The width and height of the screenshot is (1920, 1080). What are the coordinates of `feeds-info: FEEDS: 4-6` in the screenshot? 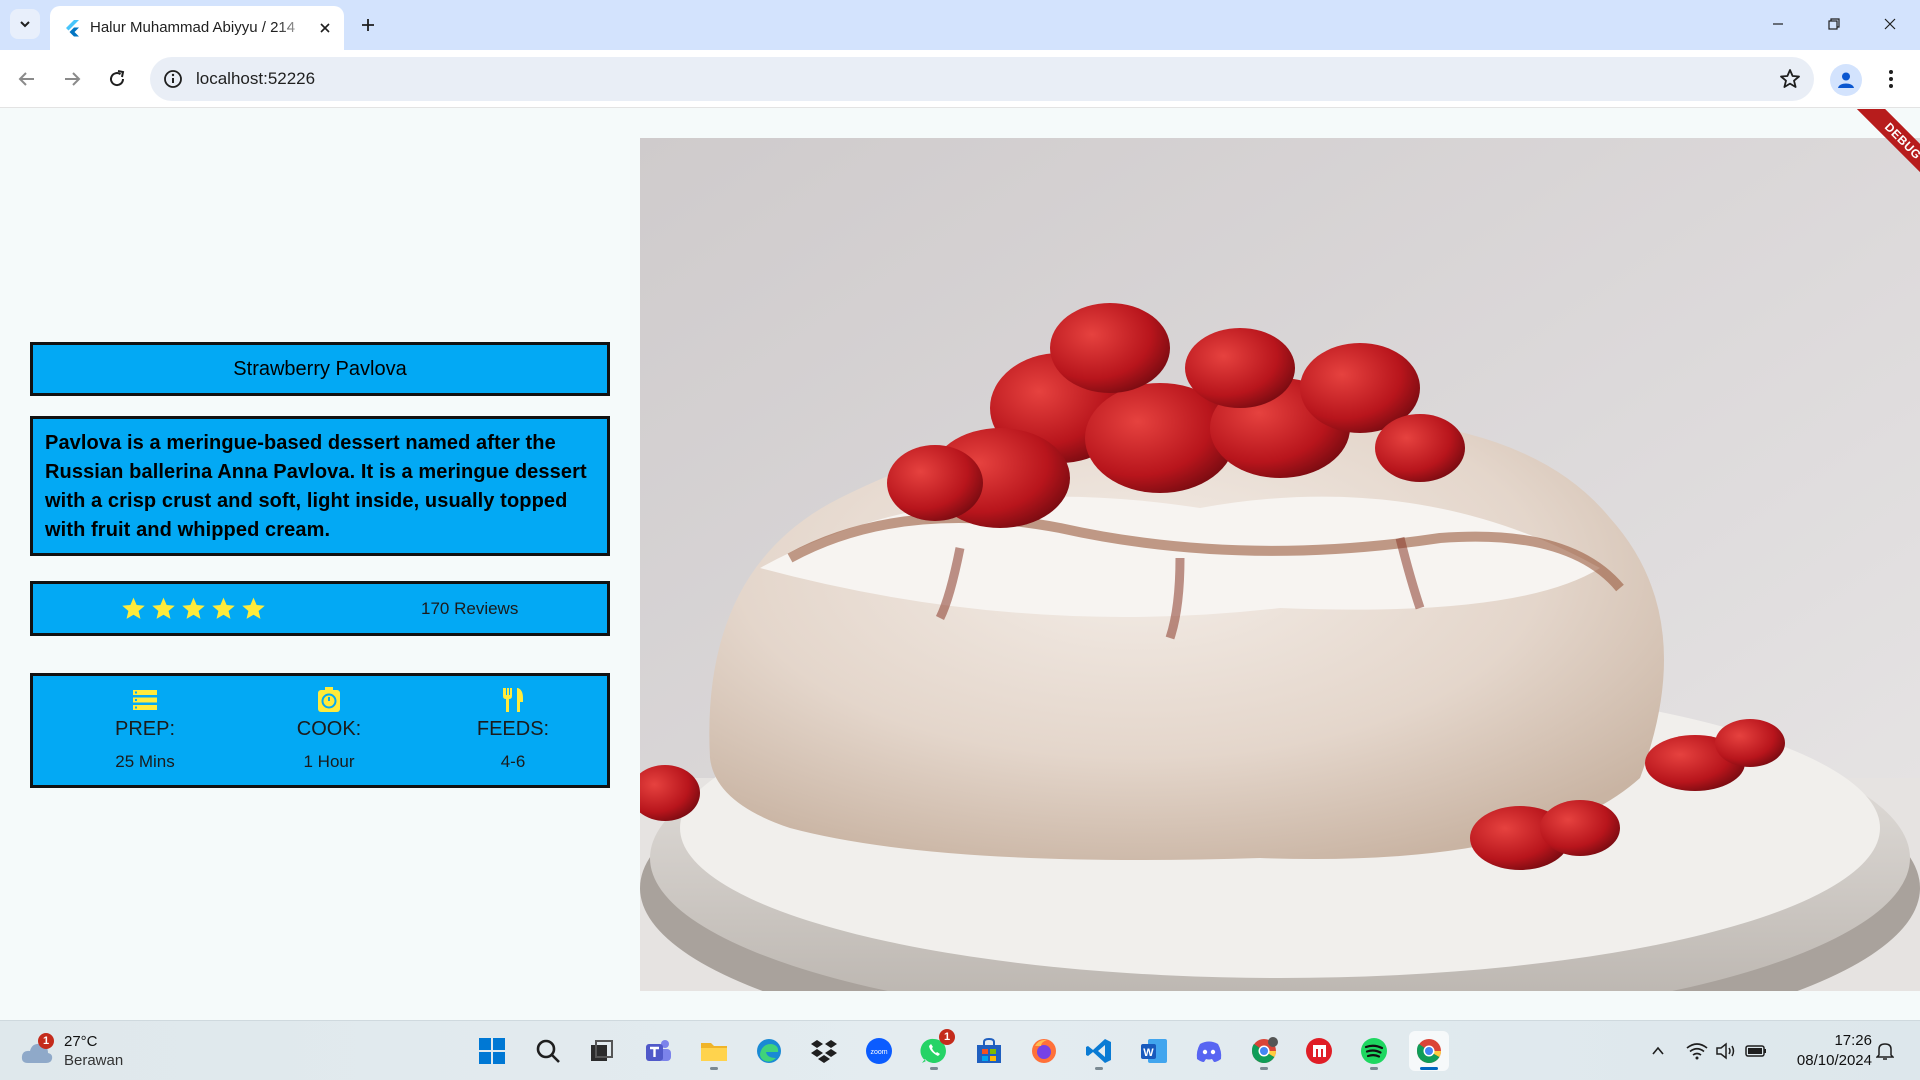 It's located at (513, 729).